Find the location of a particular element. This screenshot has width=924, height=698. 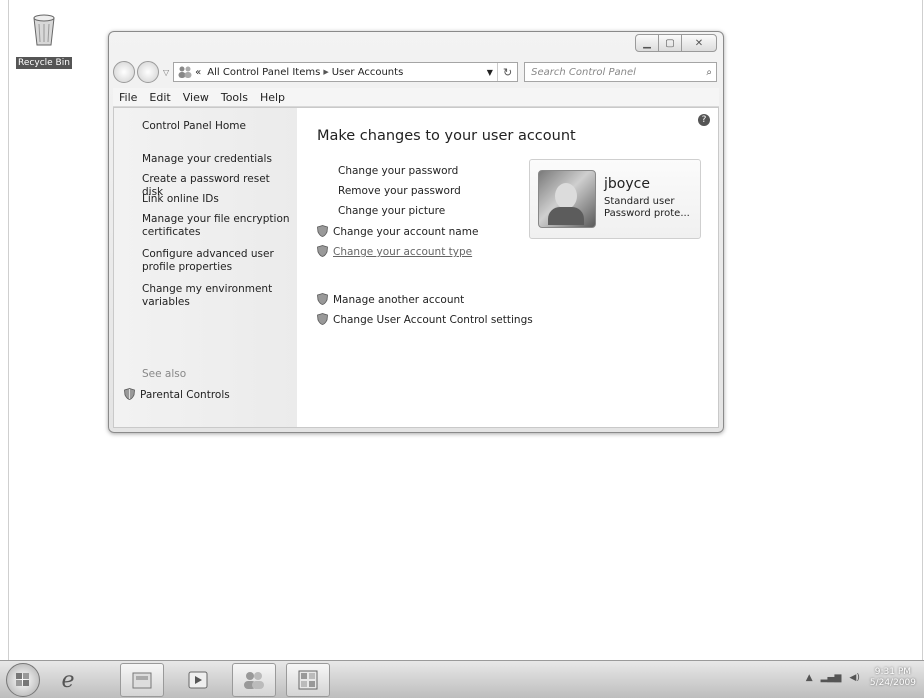

search-box: Search Control Panel ⌕ is located at coordinates (620, 72).